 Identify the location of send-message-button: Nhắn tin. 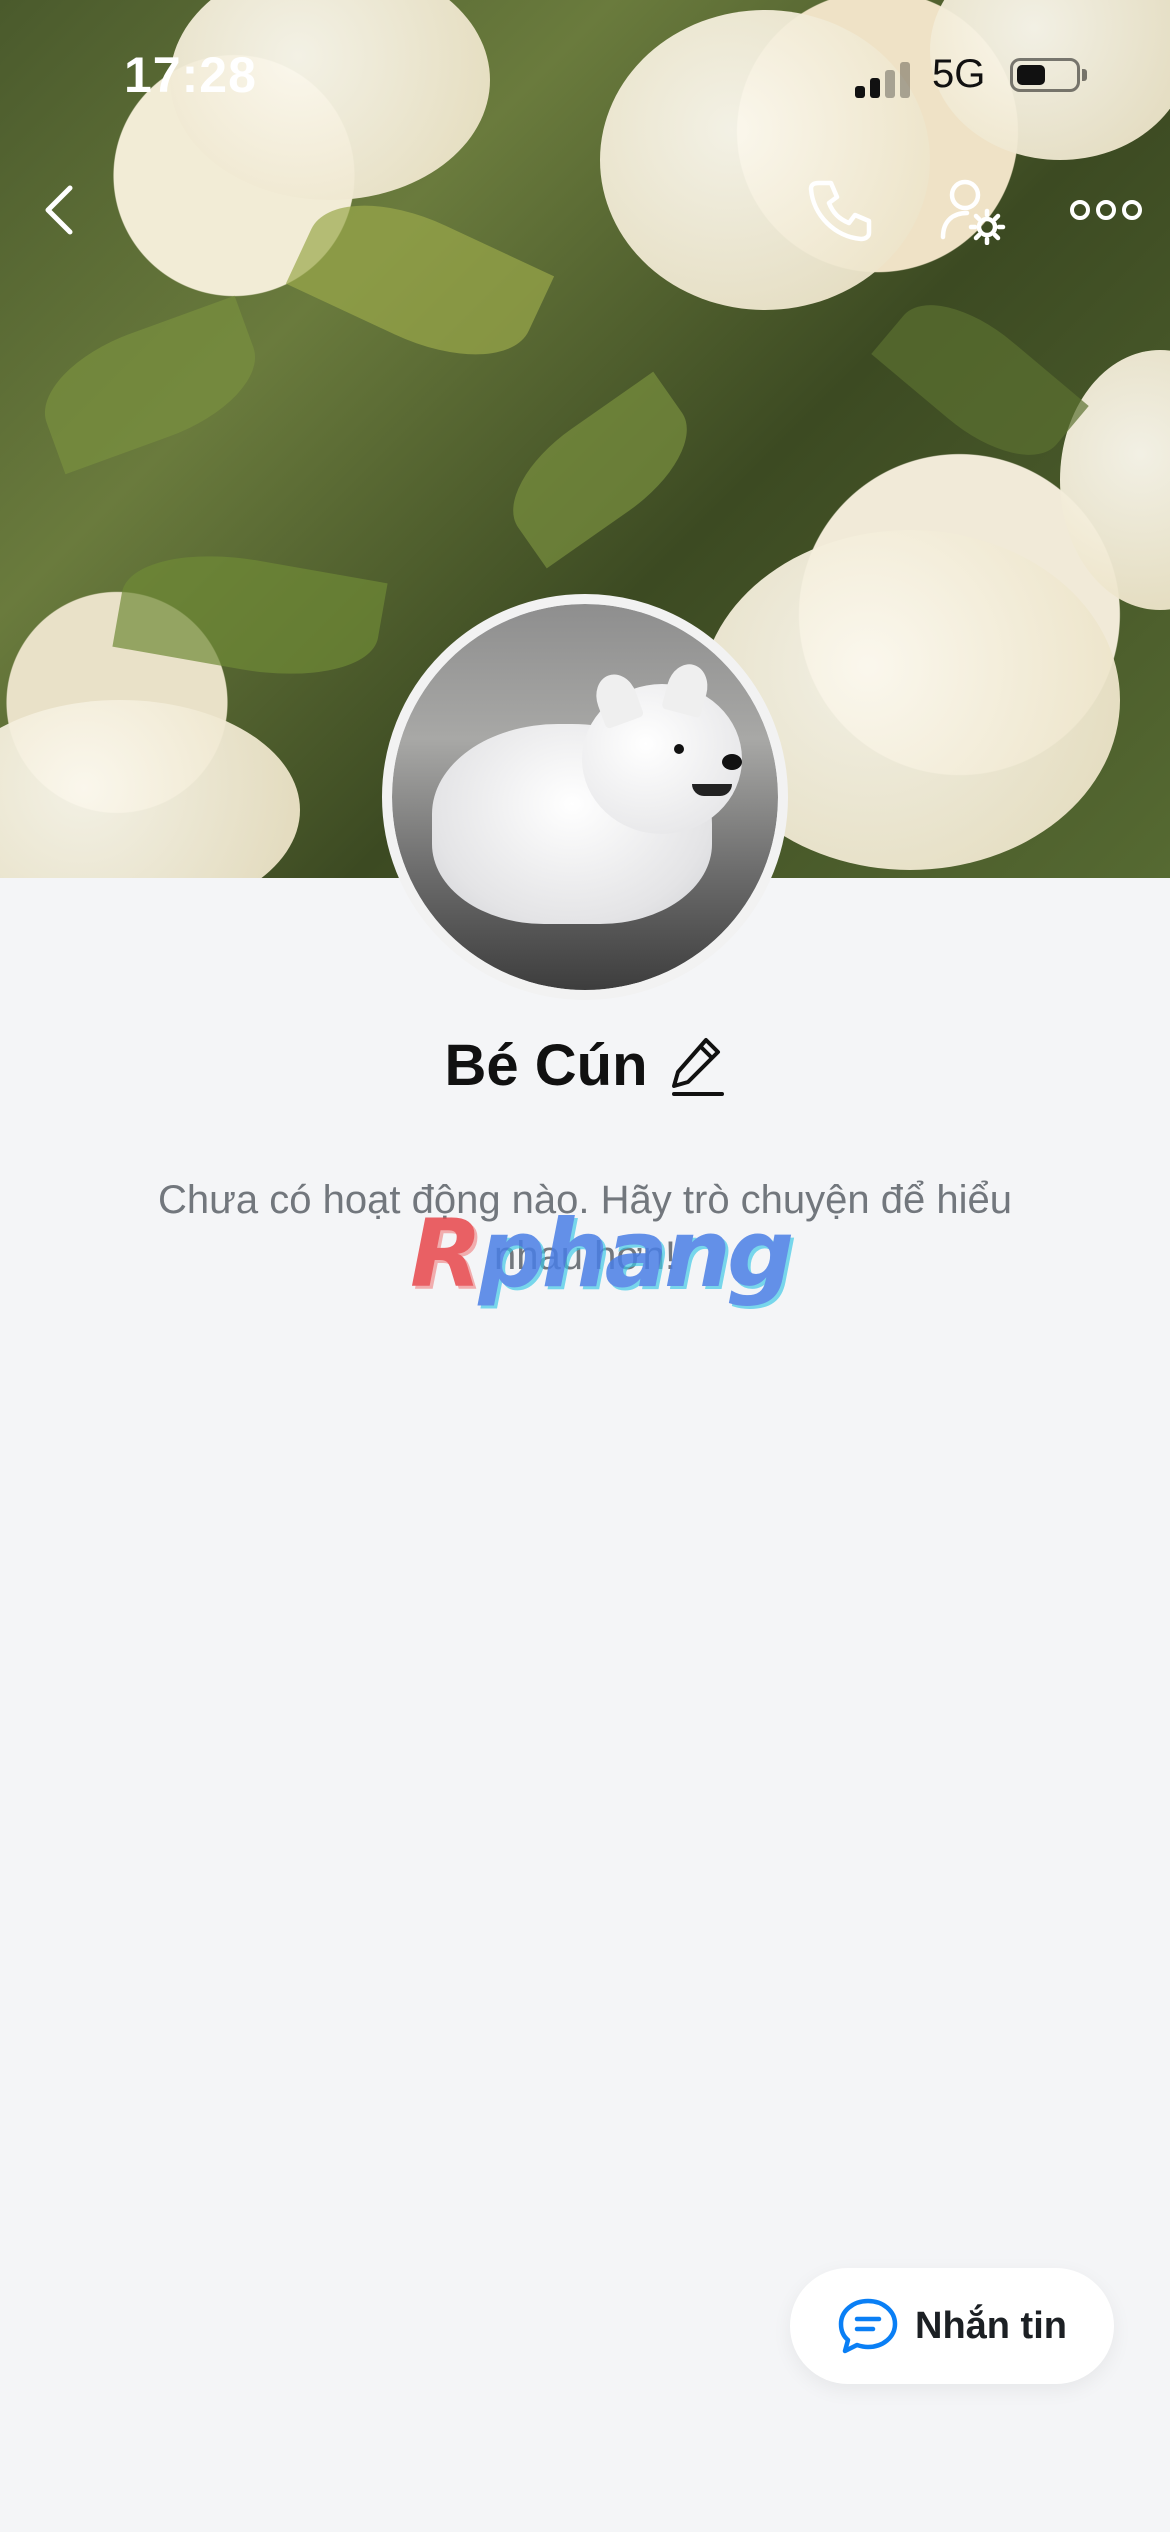
(952, 2326).